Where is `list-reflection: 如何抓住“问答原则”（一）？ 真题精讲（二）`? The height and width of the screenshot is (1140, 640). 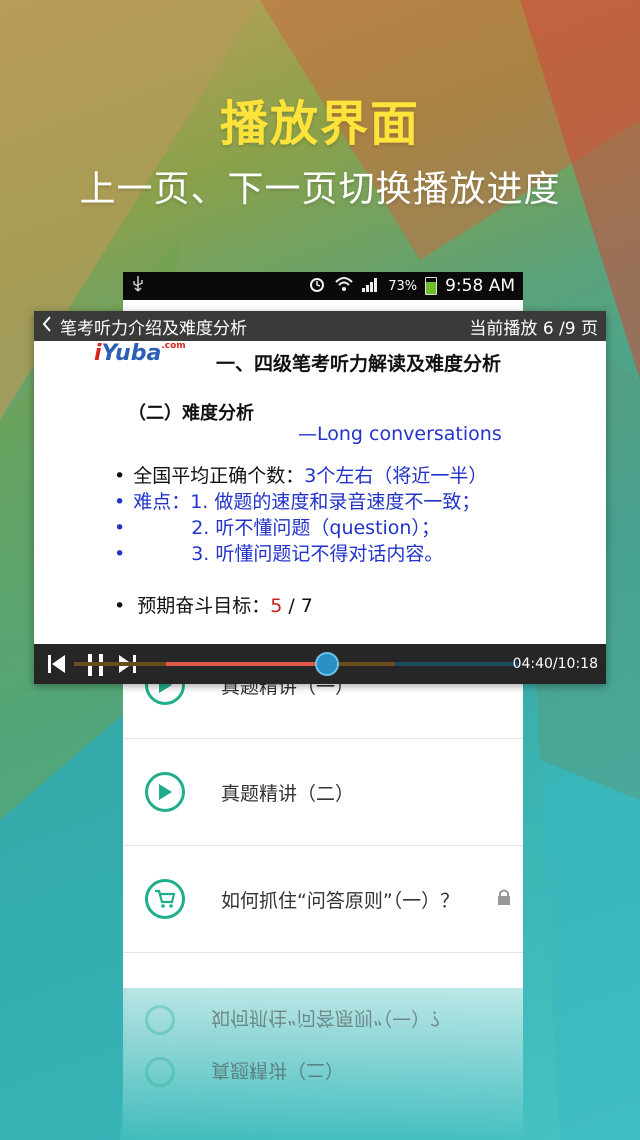
list-reflection: 如何抓住“问答原则”（一）？ 真题精讲（二） is located at coordinates (323, 1064).